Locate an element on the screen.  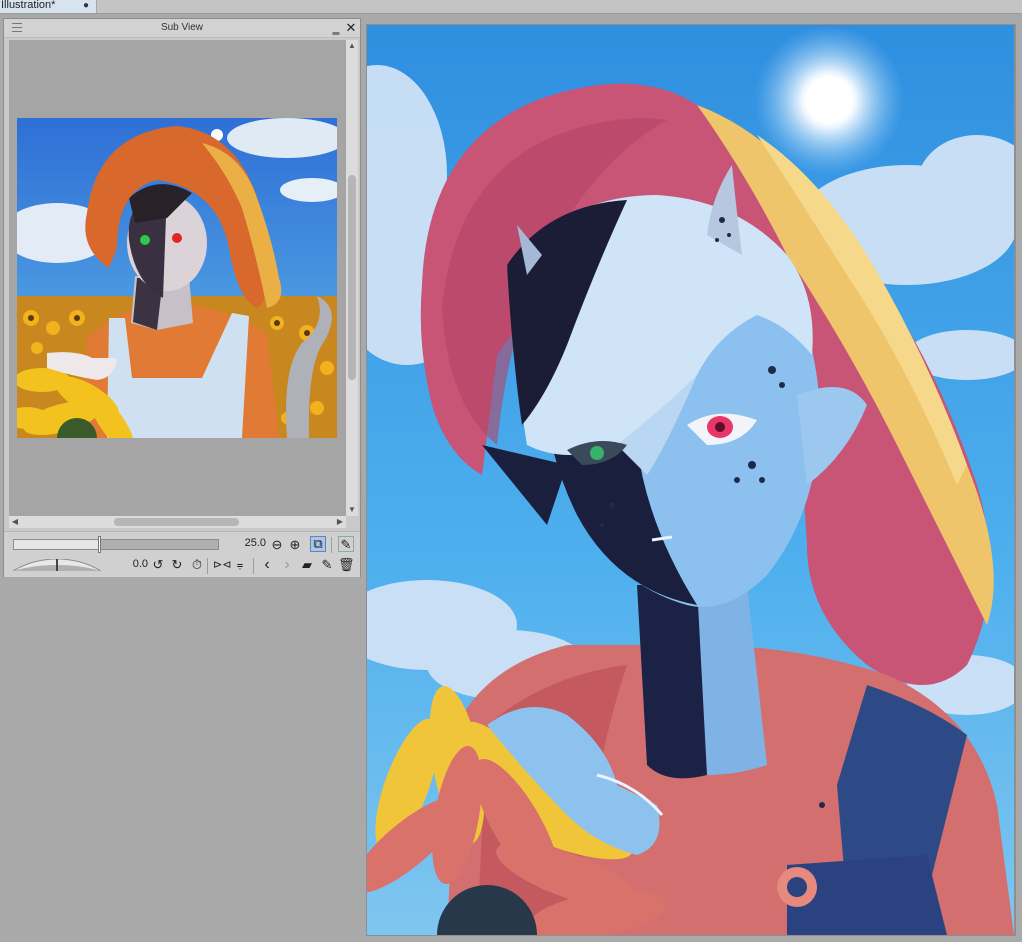
scroll-up-icon: ▲ is located at coordinates (352, 46).